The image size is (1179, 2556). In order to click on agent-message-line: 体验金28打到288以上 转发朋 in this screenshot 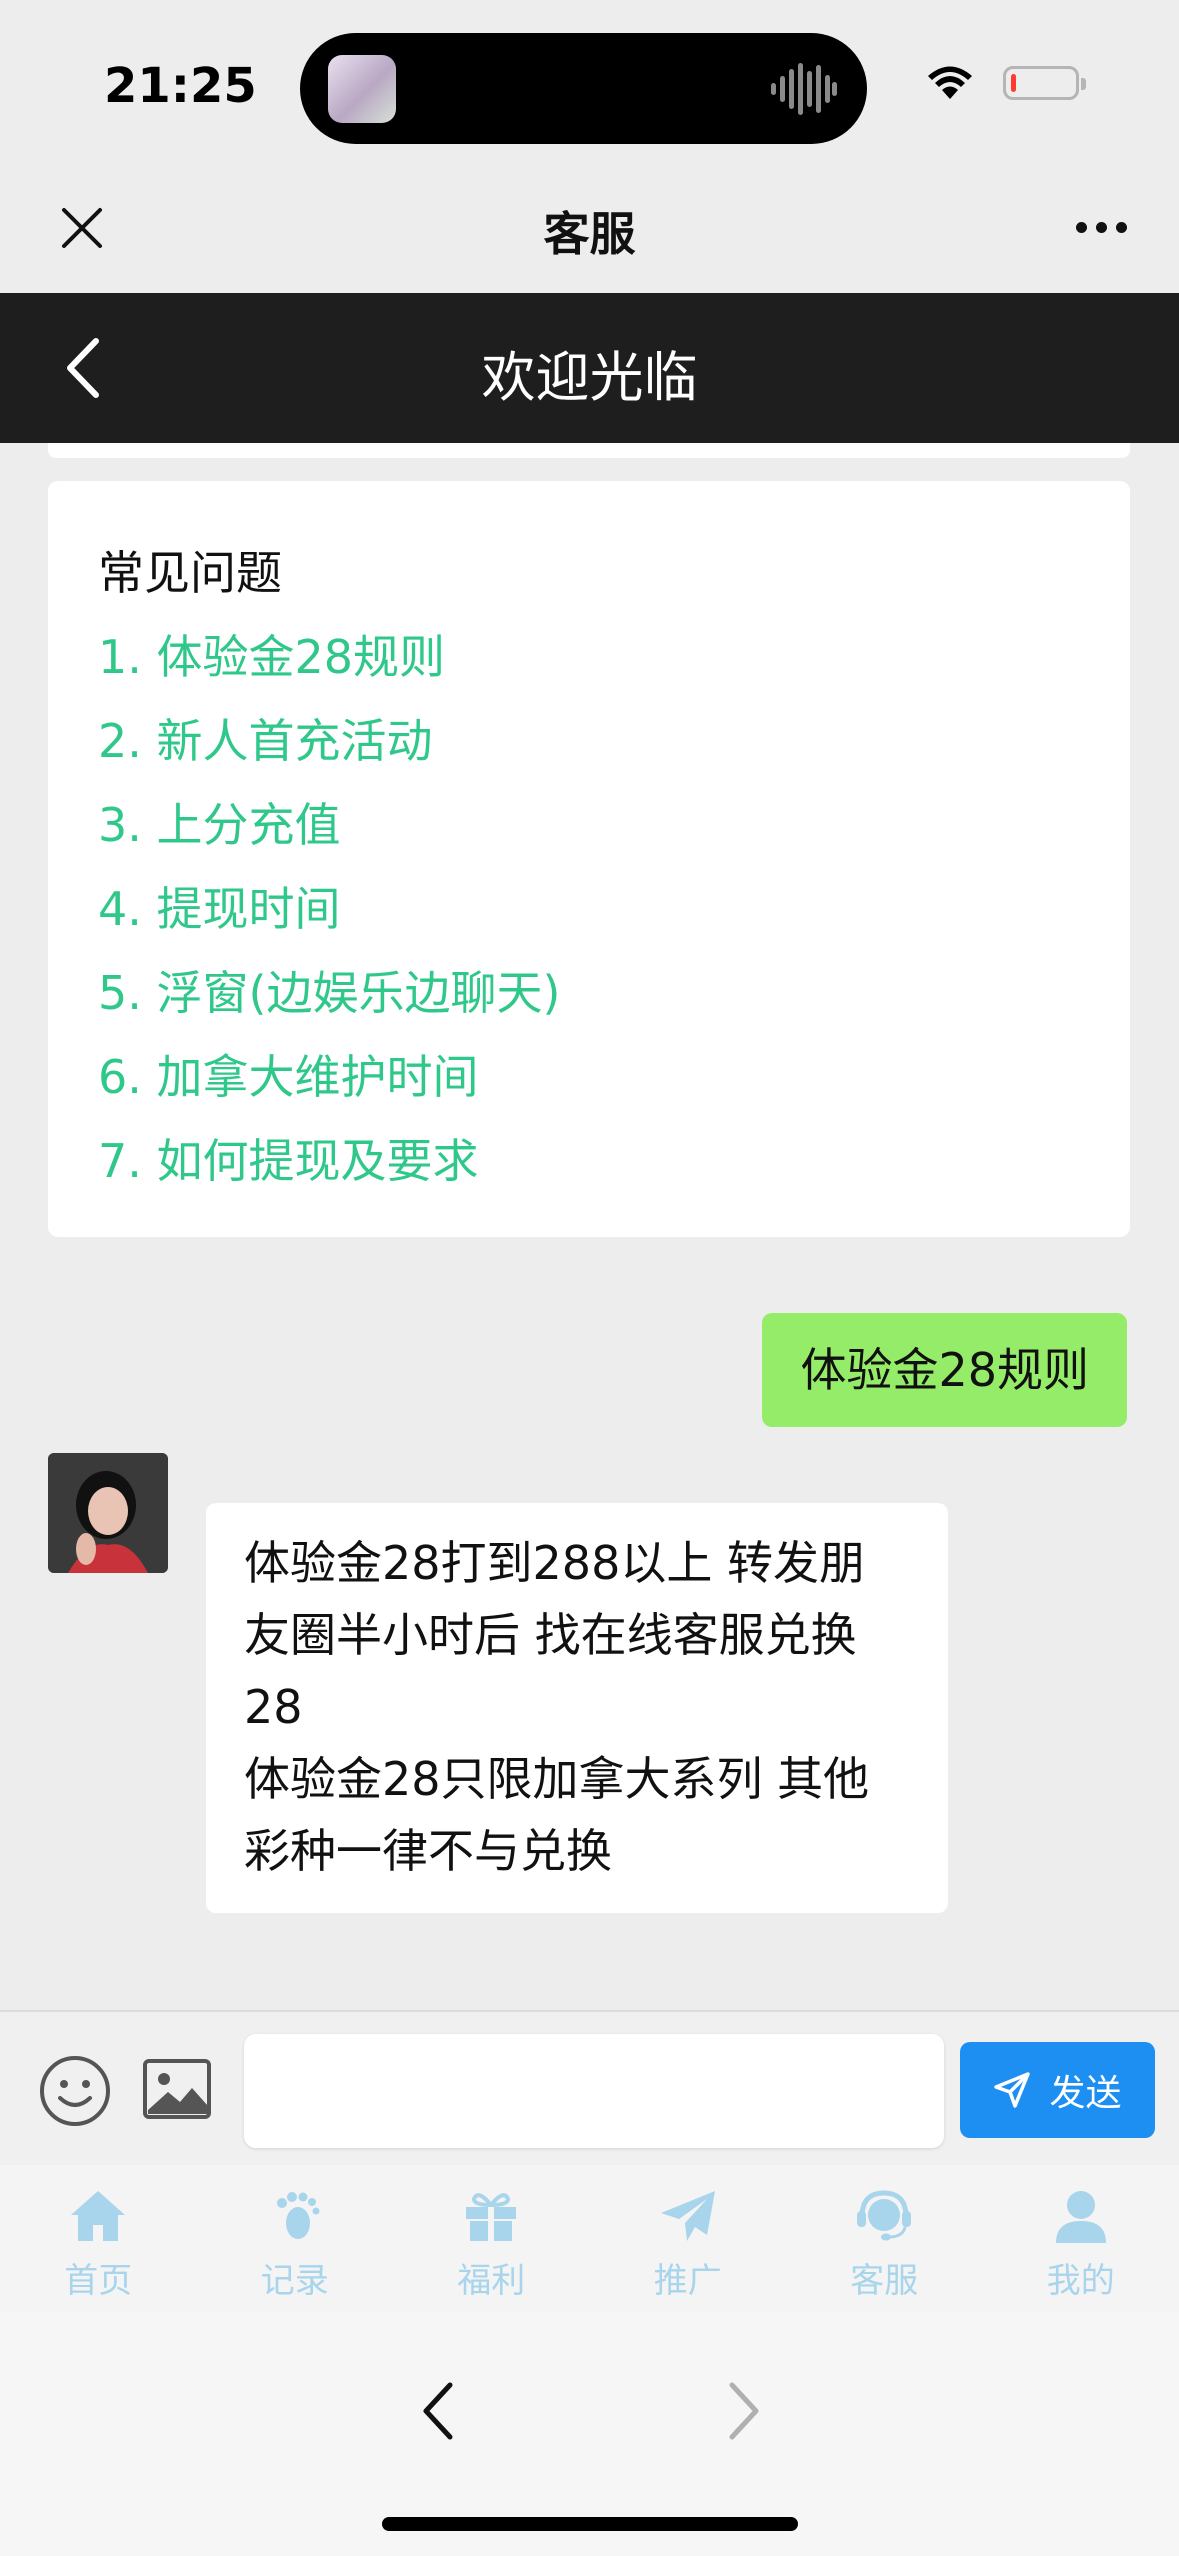, I will do `click(554, 1563)`.